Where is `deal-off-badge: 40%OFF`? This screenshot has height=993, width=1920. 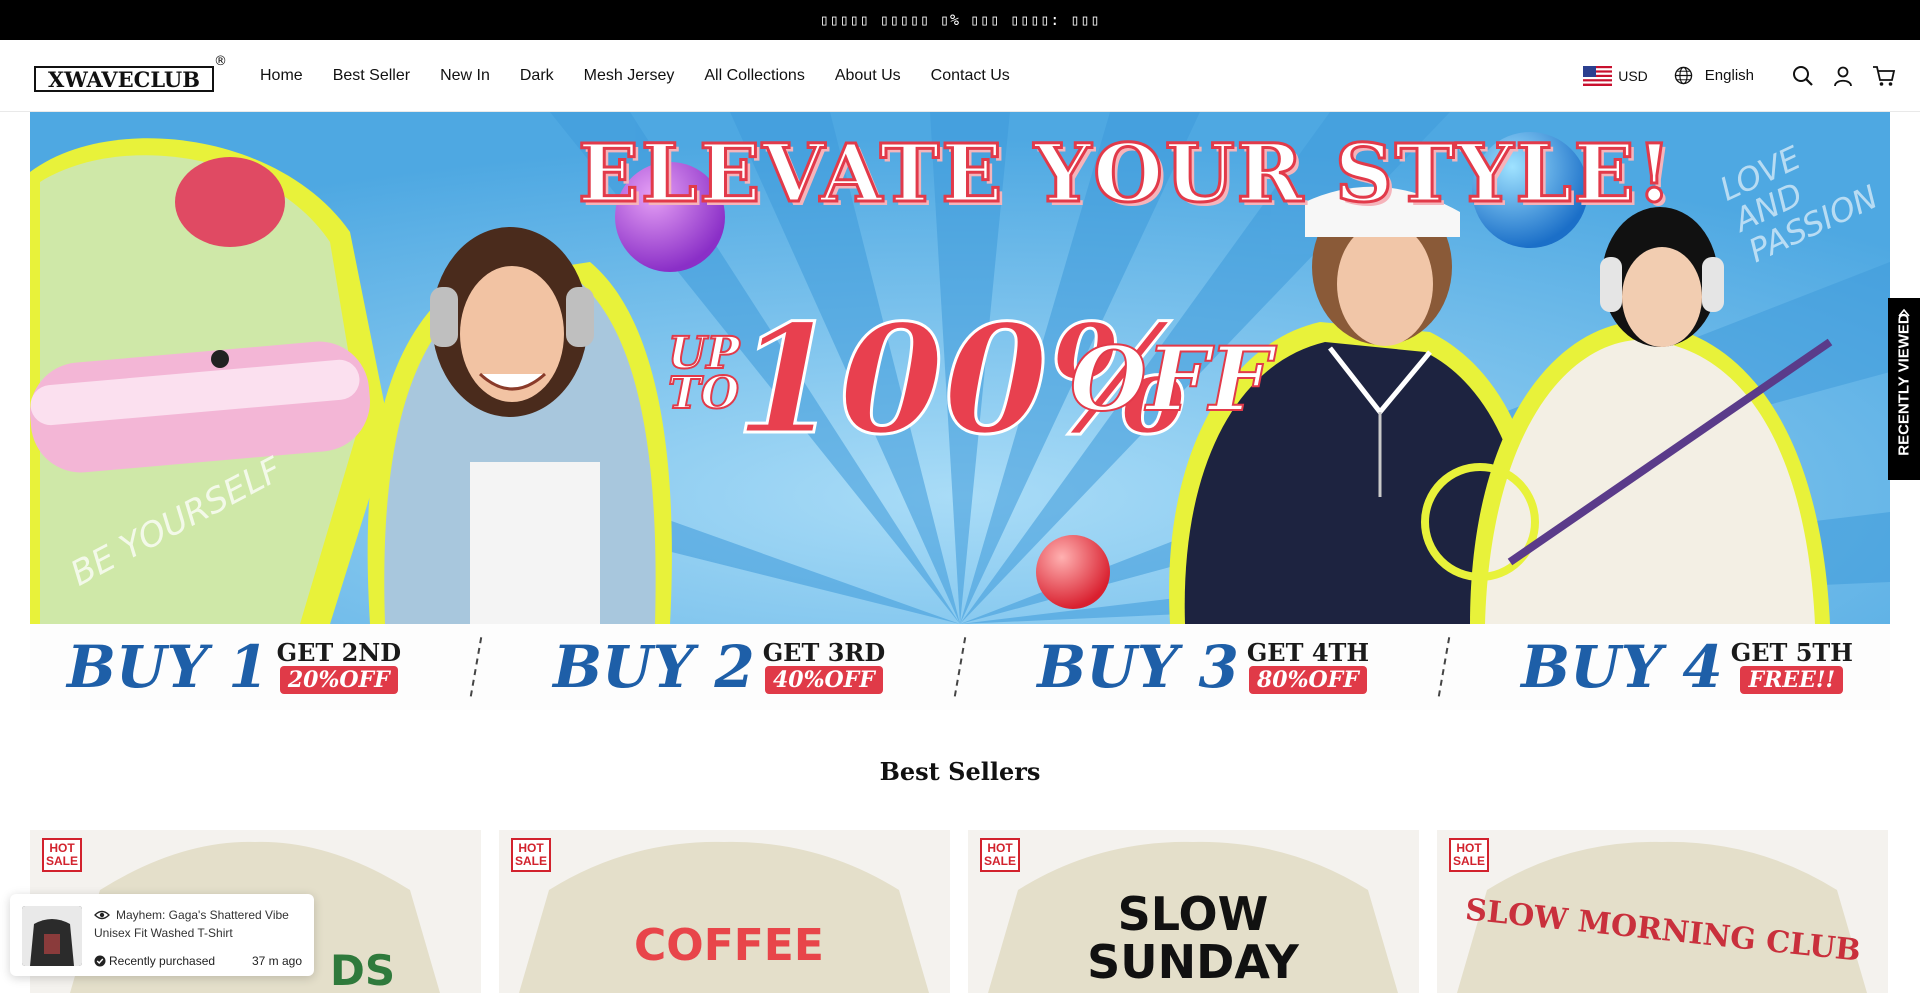 deal-off-badge: 40%OFF is located at coordinates (823, 680).